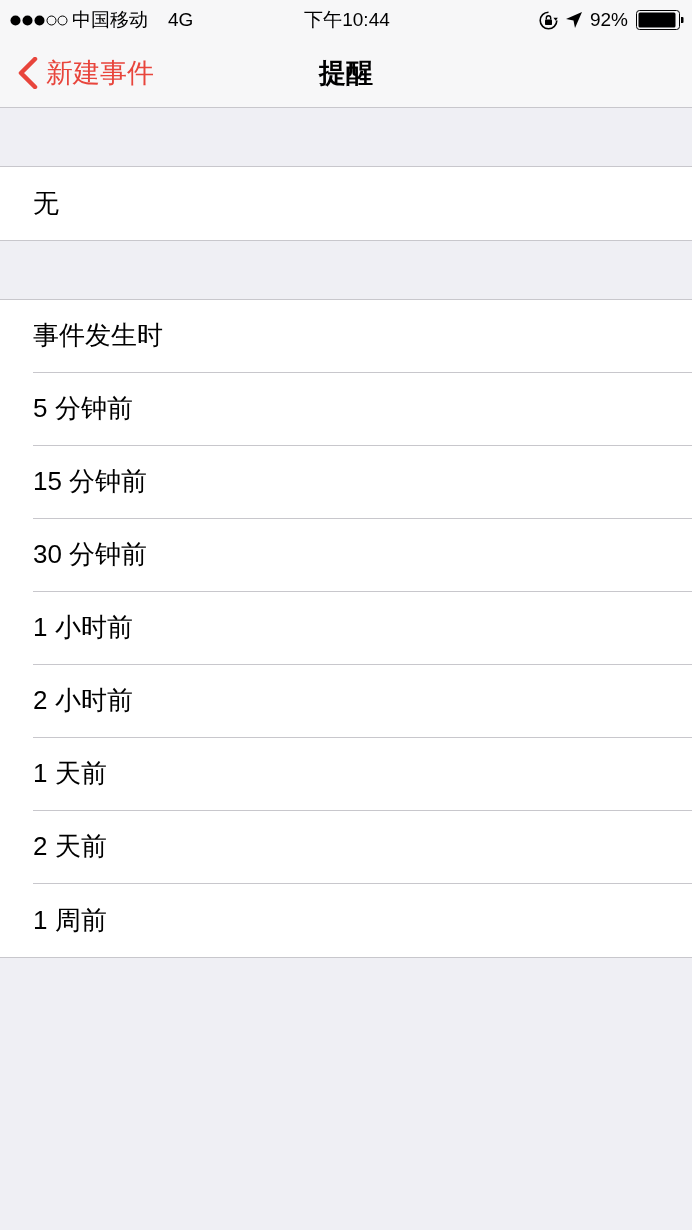 This screenshot has height=1230, width=692. What do you see at coordinates (362, 482) in the screenshot?
I see `reminder-option: 15 分钟前` at bounding box center [362, 482].